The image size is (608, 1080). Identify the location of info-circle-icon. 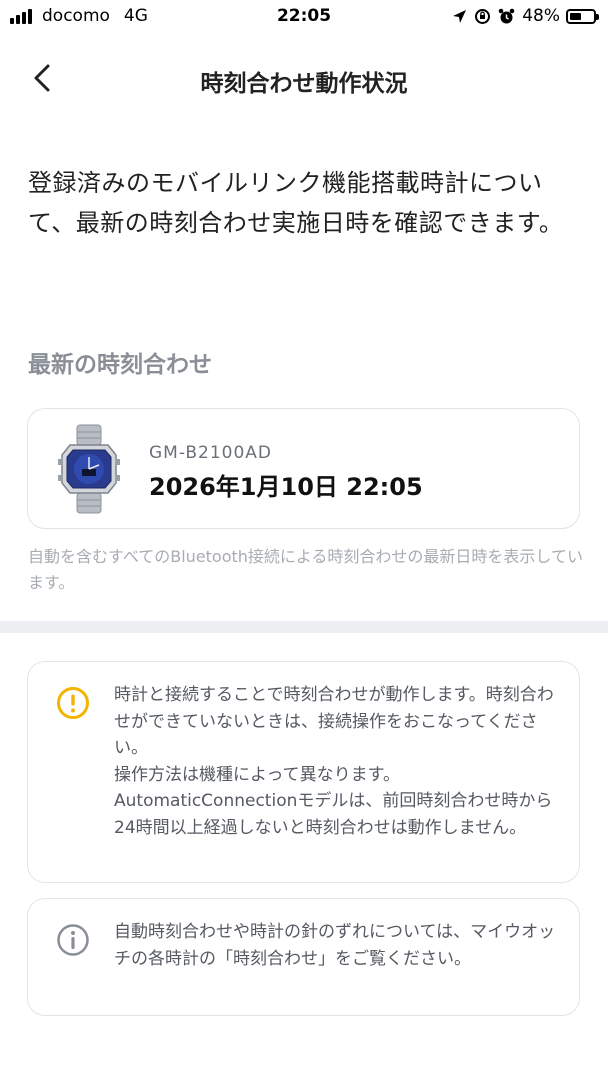
(73, 940).